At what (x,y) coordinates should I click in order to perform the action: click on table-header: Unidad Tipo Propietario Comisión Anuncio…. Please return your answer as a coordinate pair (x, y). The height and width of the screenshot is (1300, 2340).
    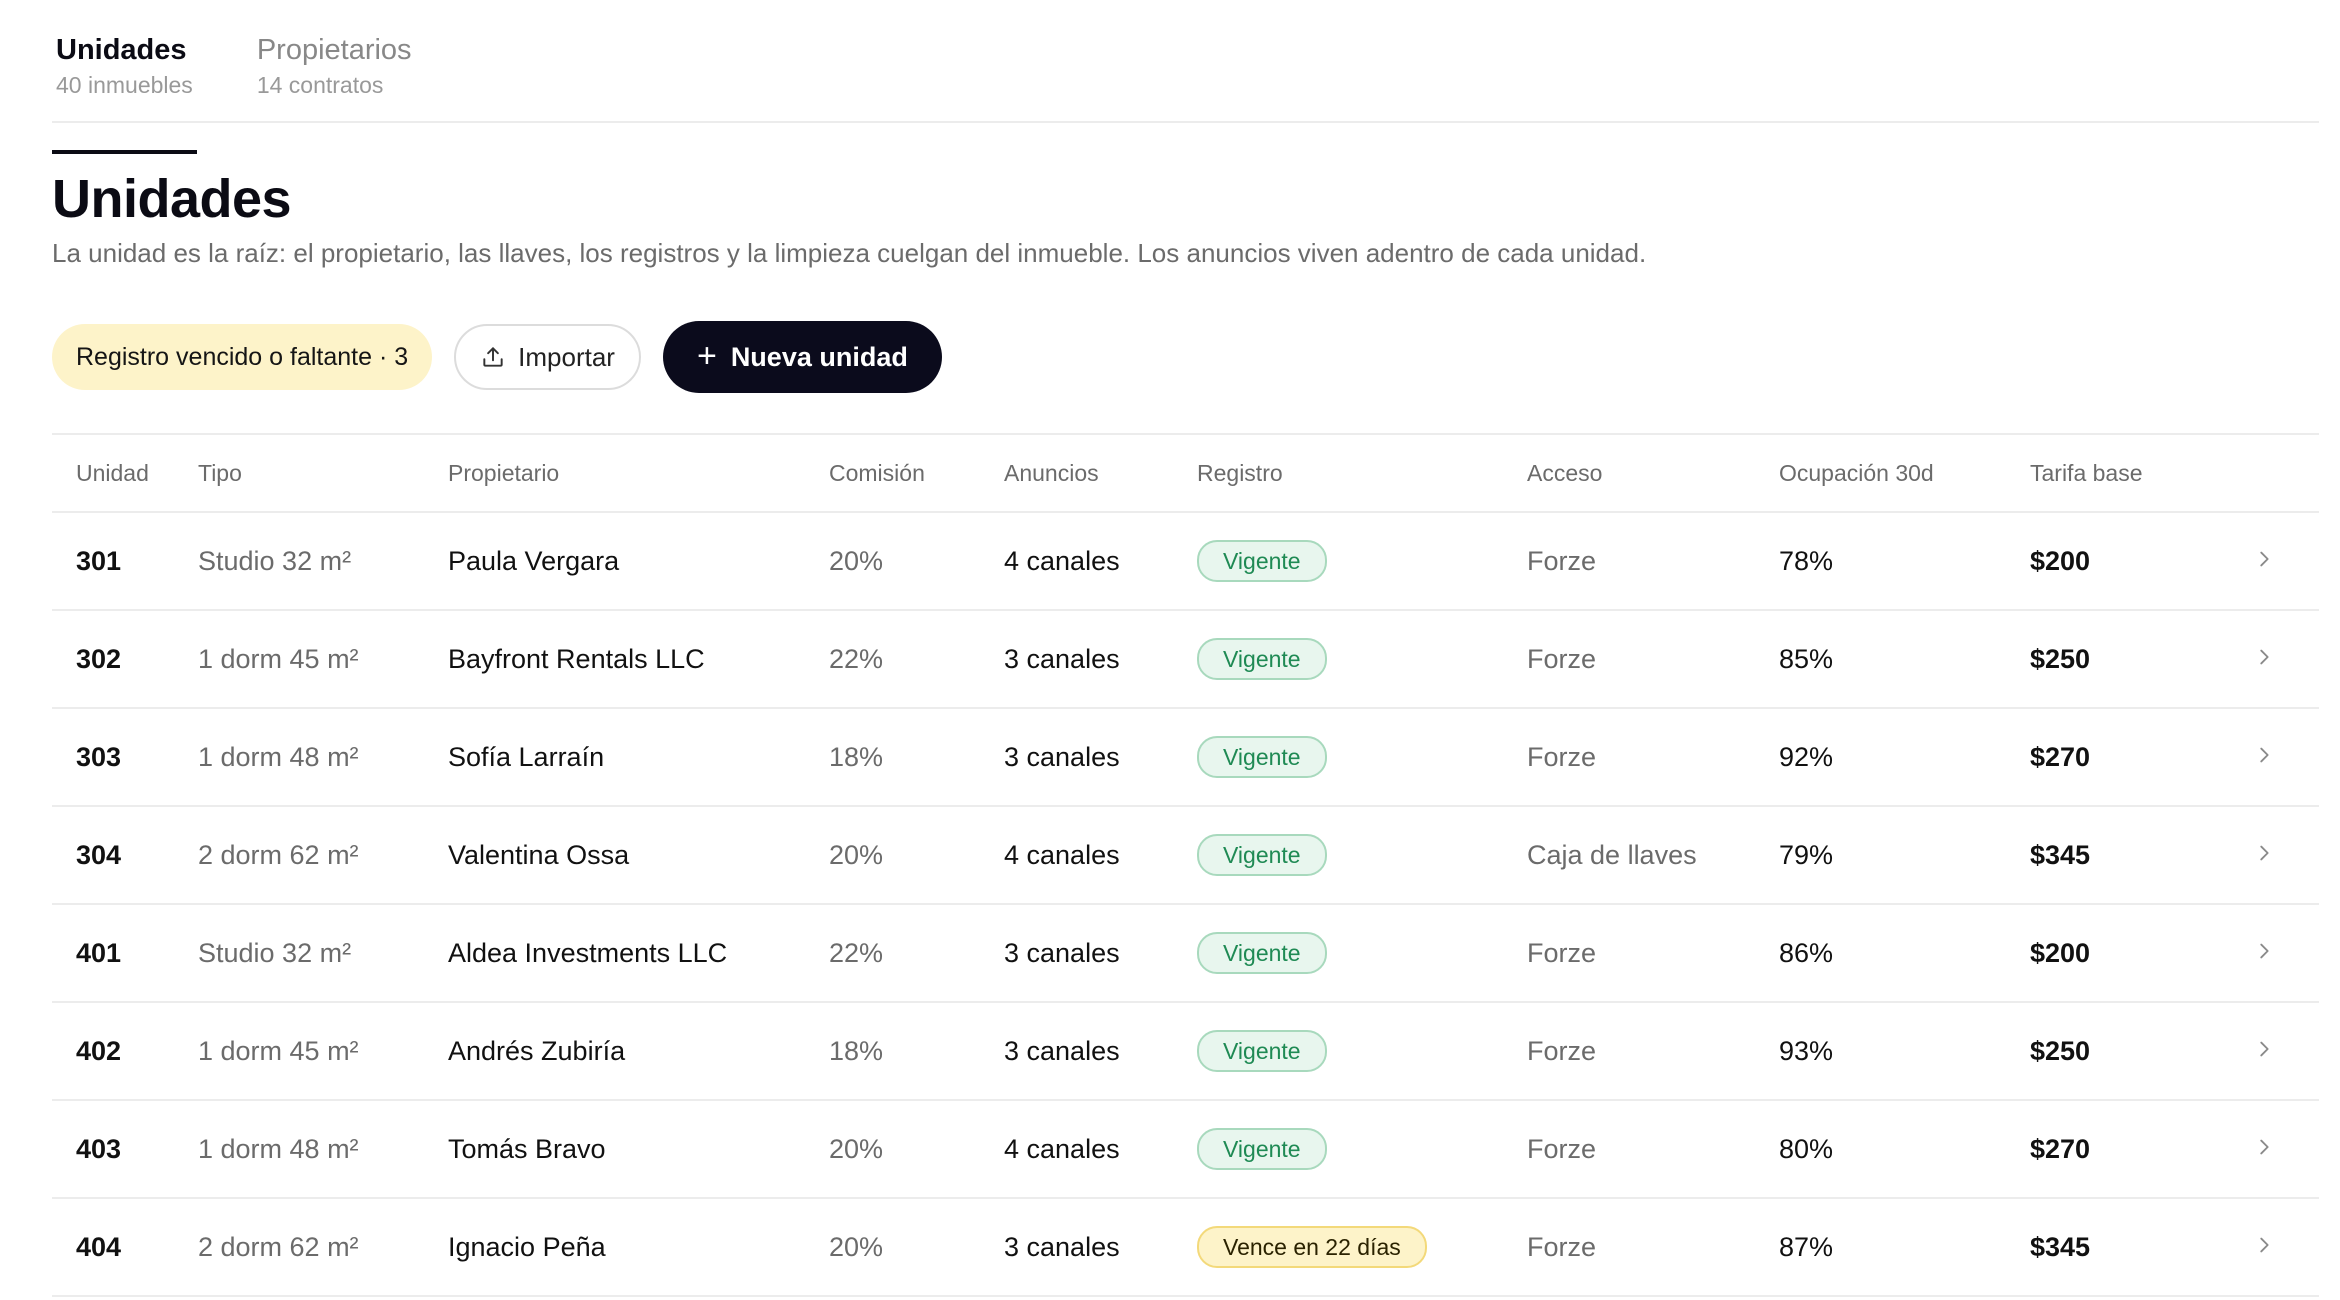
    Looking at the image, I should click on (1185, 474).